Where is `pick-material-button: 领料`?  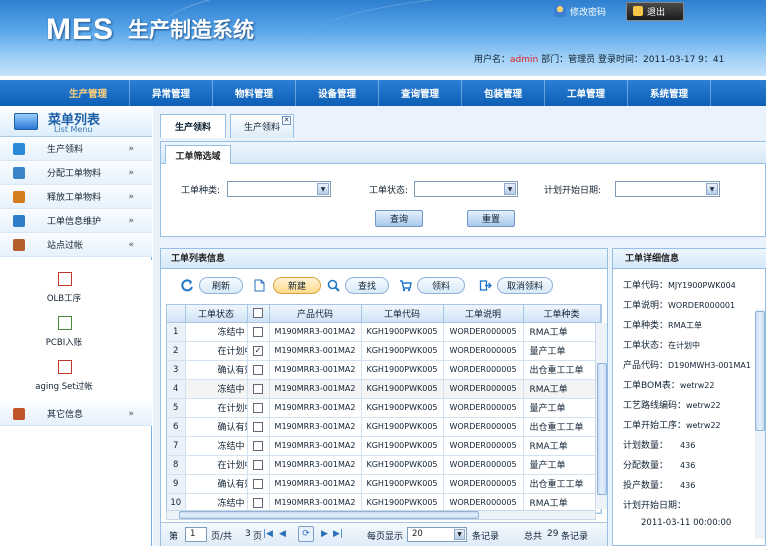 pick-material-button: 领料 is located at coordinates (441, 285).